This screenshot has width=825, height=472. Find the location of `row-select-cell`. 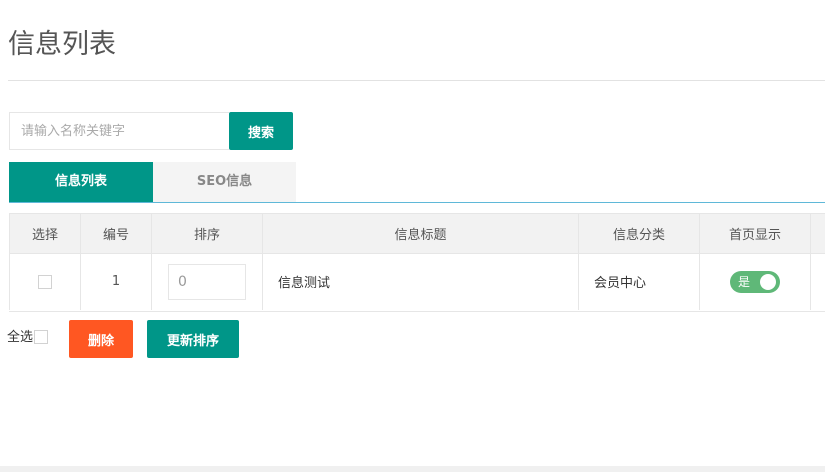

row-select-cell is located at coordinates (45, 281).